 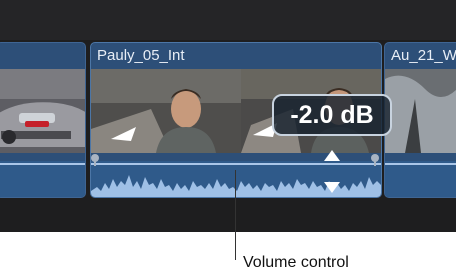 I want to click on volume-control-callout: Volume control, so click(x=296, y=262).